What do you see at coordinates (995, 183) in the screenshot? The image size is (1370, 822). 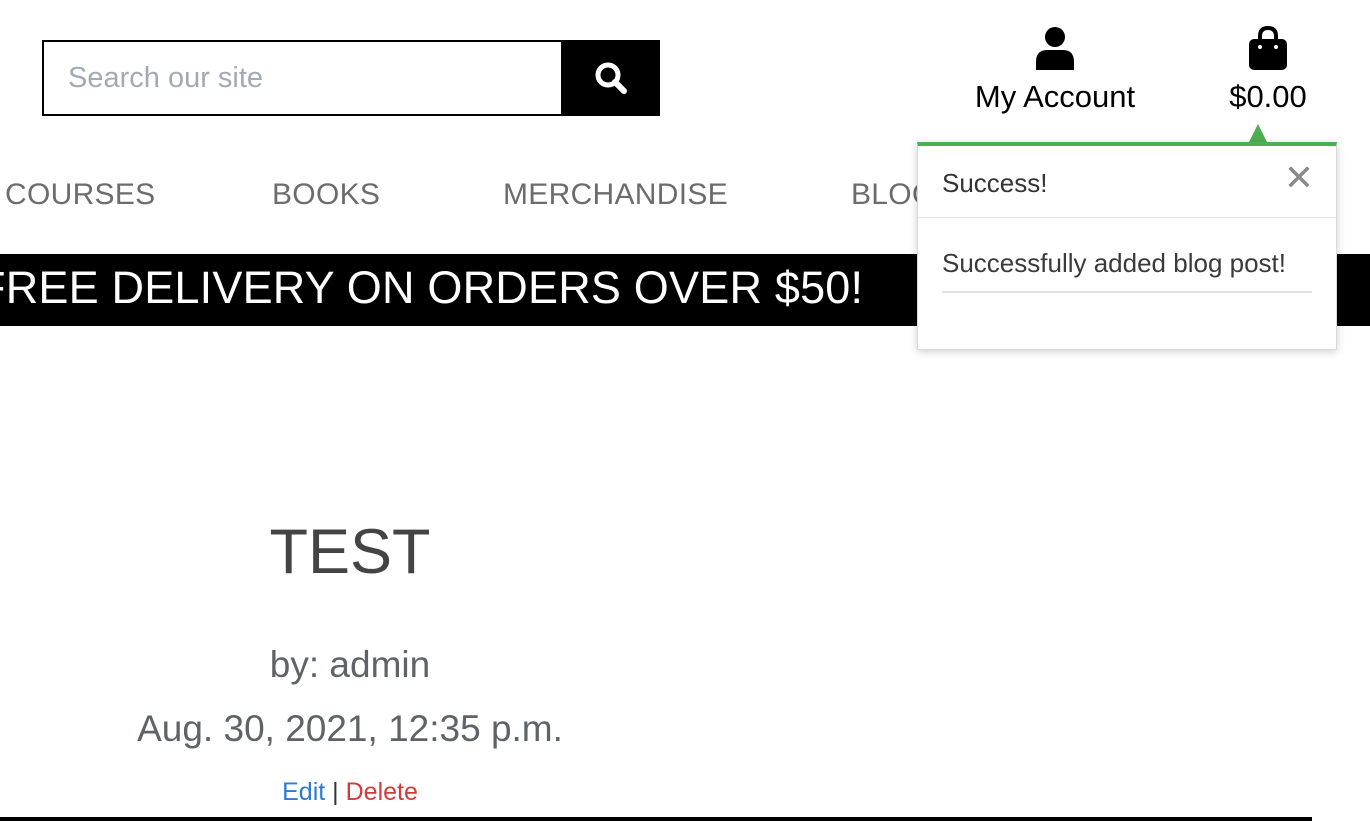 I see `toast-title: Success!` at bounding box center [995, 183].